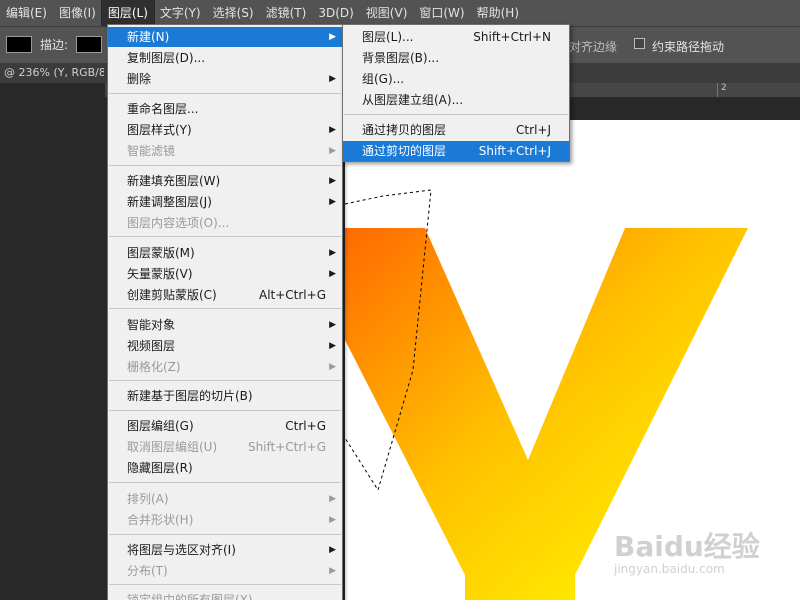  Describe the element at coordinates (172, 447) in the screenshot. I see `menu-item-label: 取消图层编组(U)` at that location.